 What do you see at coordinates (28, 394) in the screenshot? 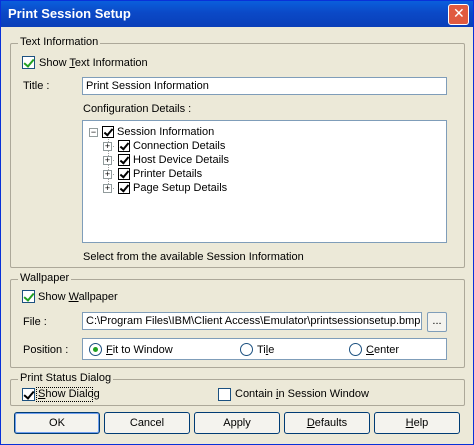
I see `show-dialog-checkbox` at bounding box center [28, 394].